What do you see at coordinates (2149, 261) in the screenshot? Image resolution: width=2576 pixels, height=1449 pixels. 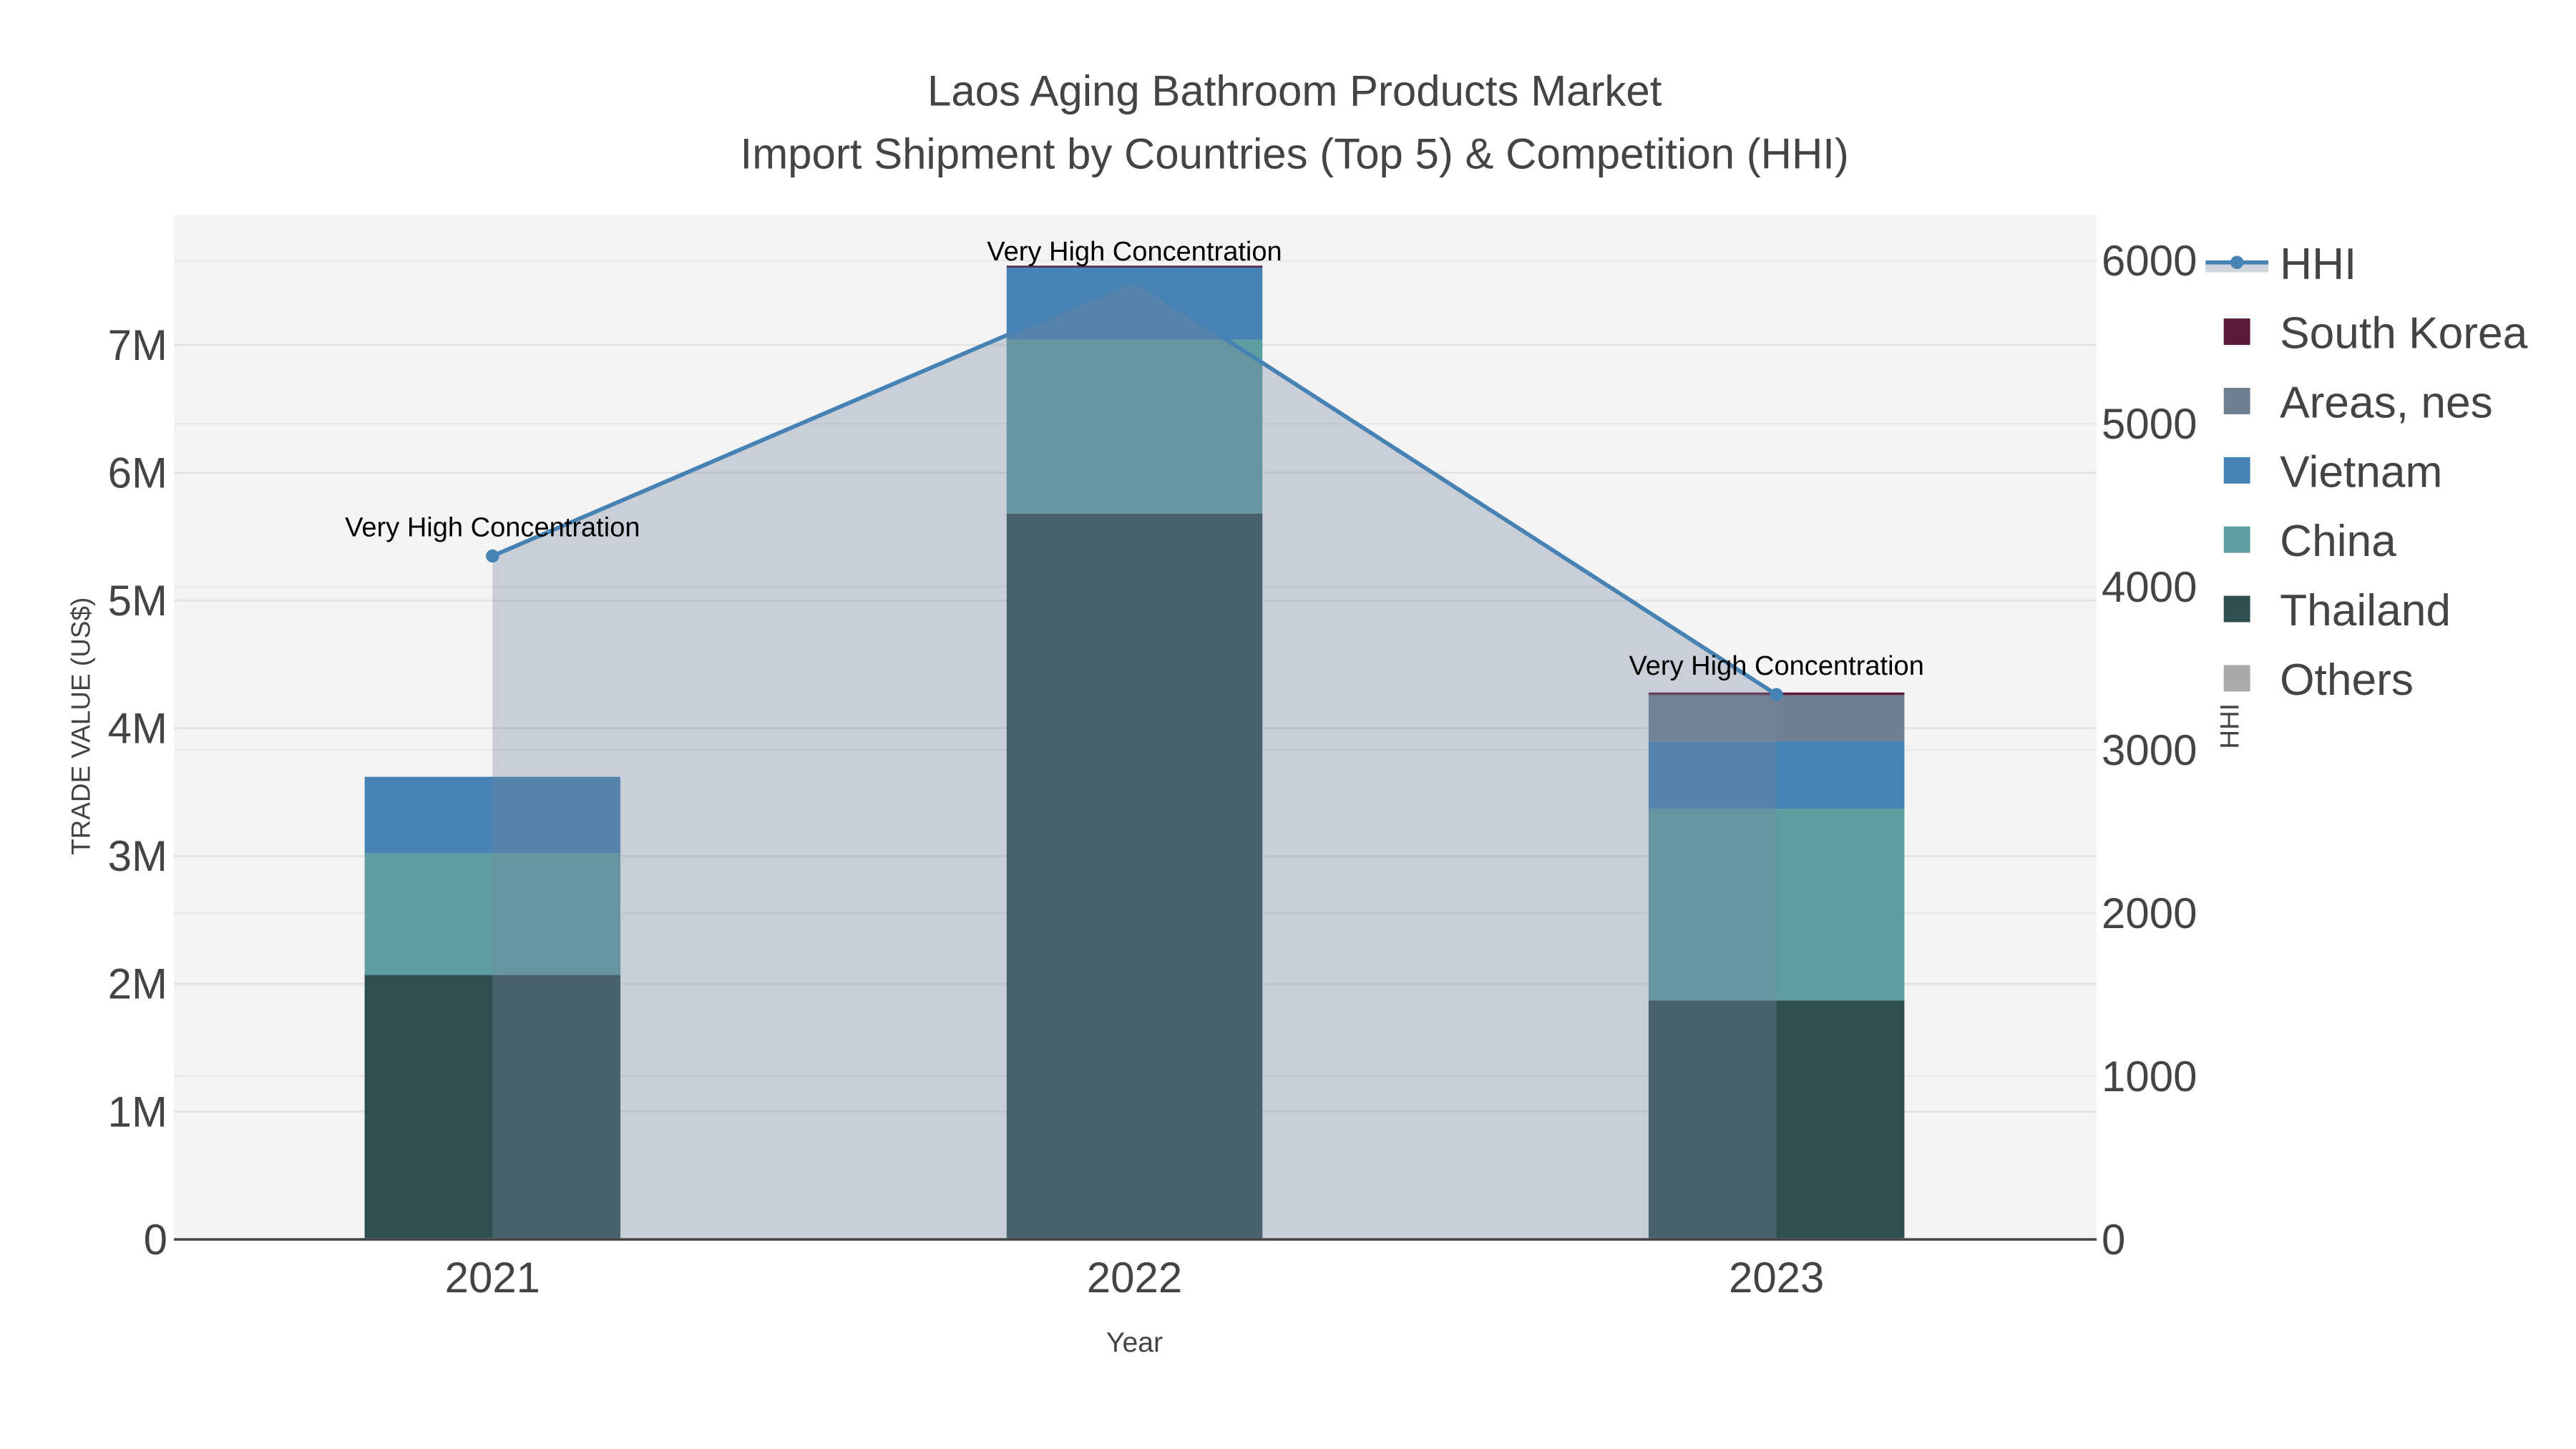 I see `y2-tick-label: 6000` at bounding box center [2149, 261].